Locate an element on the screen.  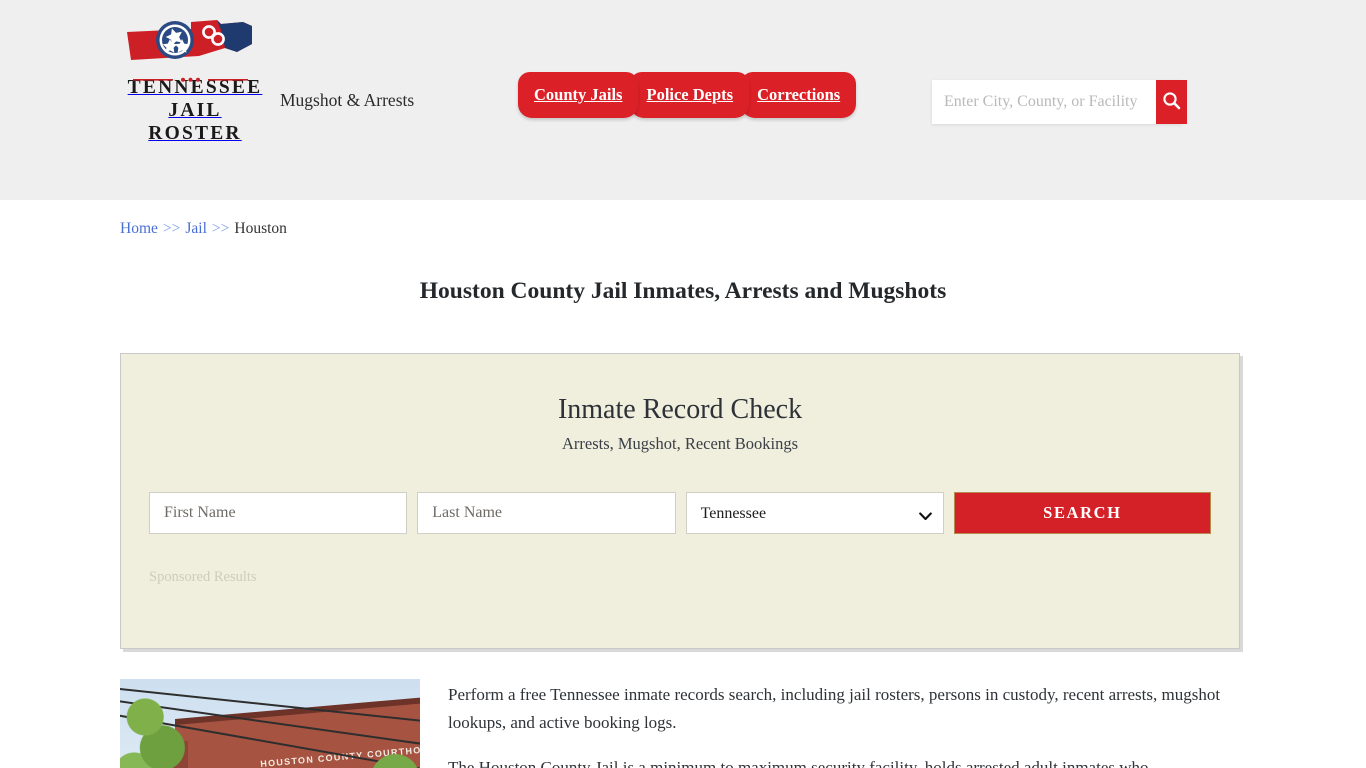
nav-item-county-jails: County Jails is located at coordinates (578, 95).